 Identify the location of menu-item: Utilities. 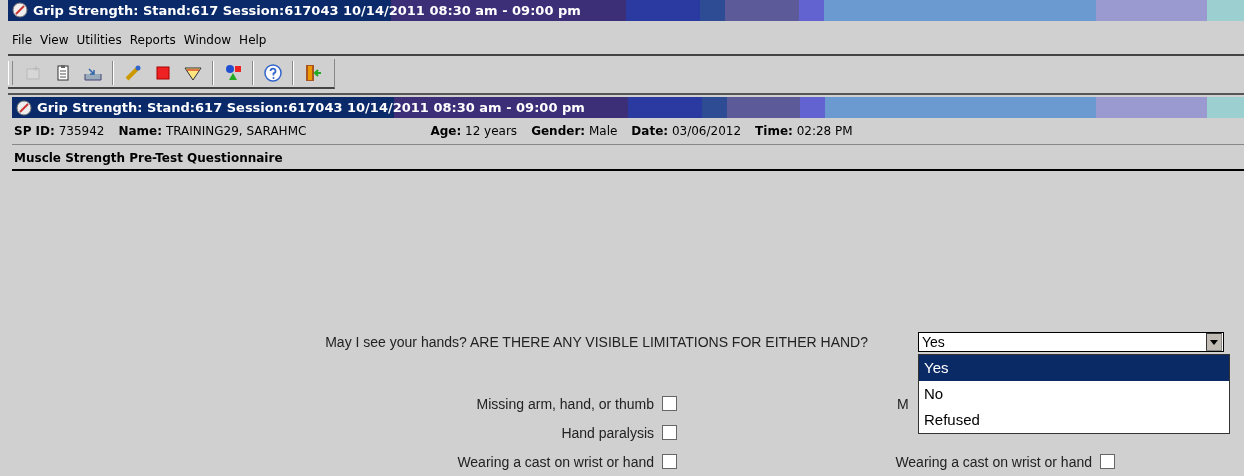
(99, 40).